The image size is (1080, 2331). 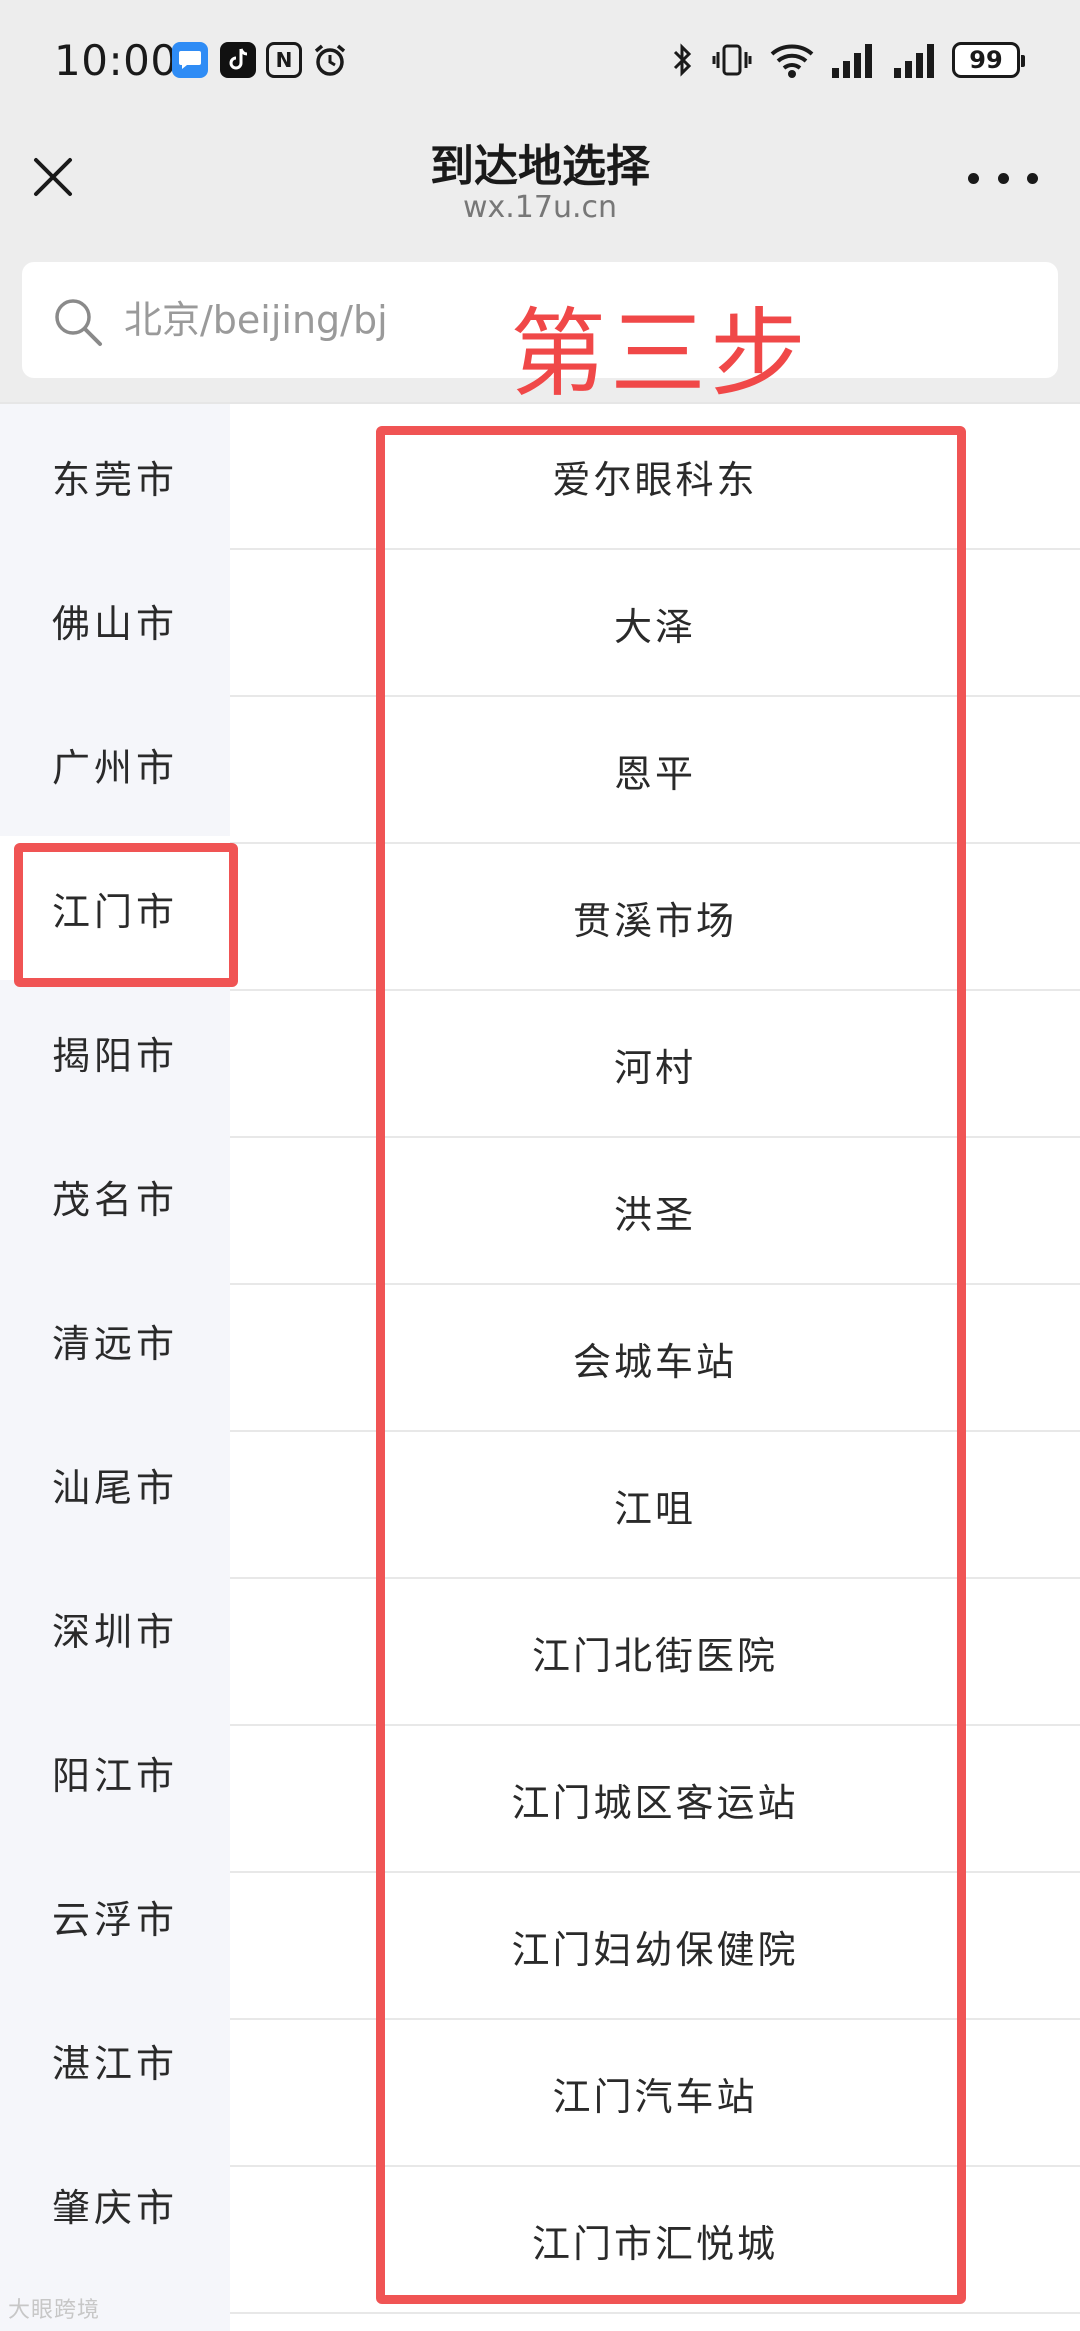 What do you see at coordinates (540, 207) in the screenshot?
I see `page-url: wx.17u.cn` at bounding box center [540, 207].